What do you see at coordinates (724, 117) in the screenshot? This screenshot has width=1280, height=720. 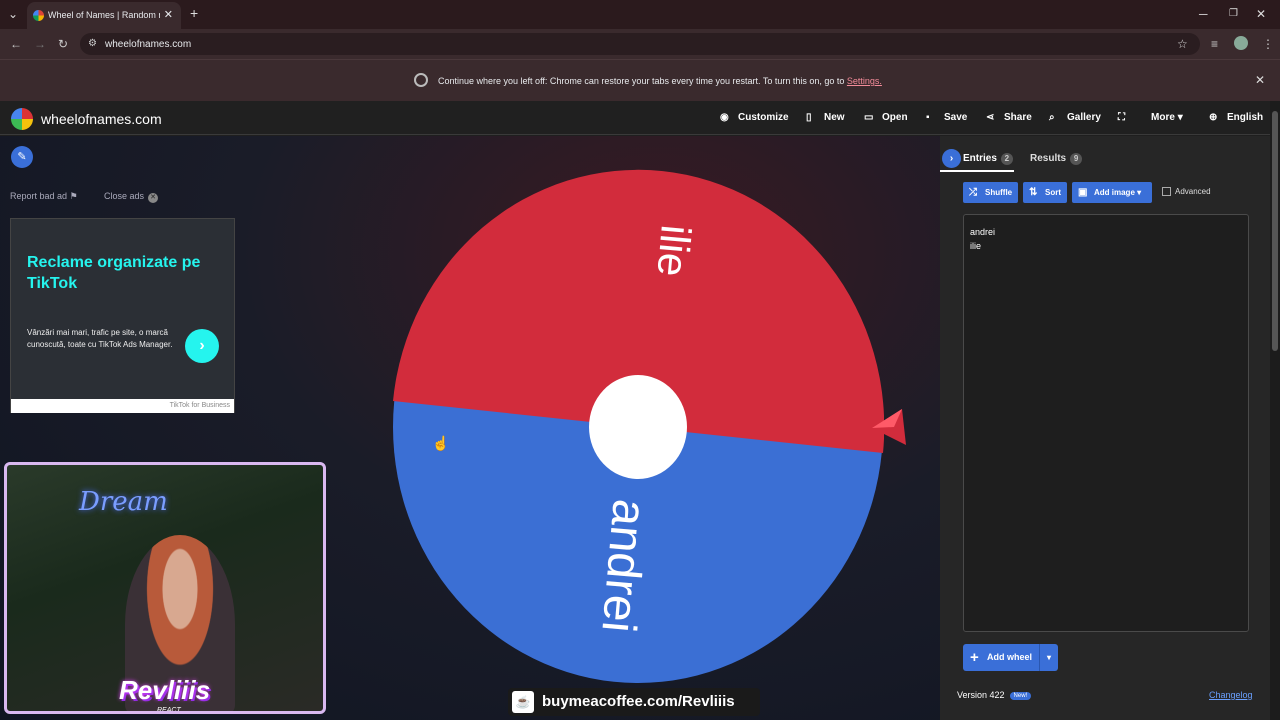 I see `palette-icon: ◉` at bounding box center [724, 117].